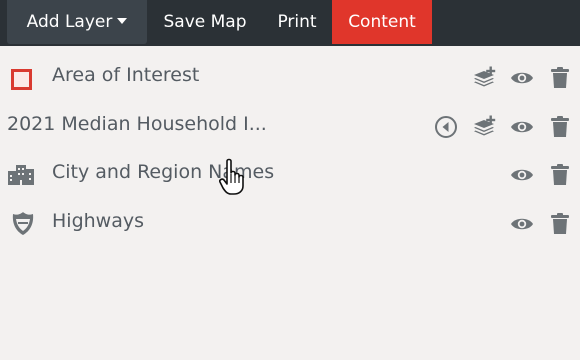 The height and width of the screenshot is (360, 580). Describe the element at coordinates (297, 22) in the screenshot. I see `print-button: Print` at that location.